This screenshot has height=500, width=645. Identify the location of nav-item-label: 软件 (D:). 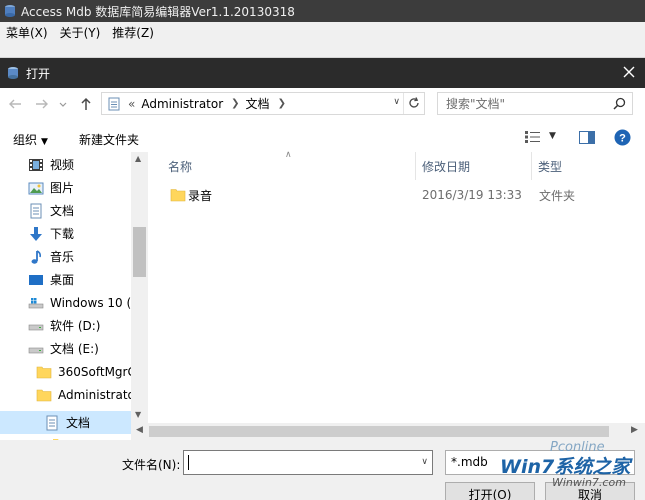
(75, 326).